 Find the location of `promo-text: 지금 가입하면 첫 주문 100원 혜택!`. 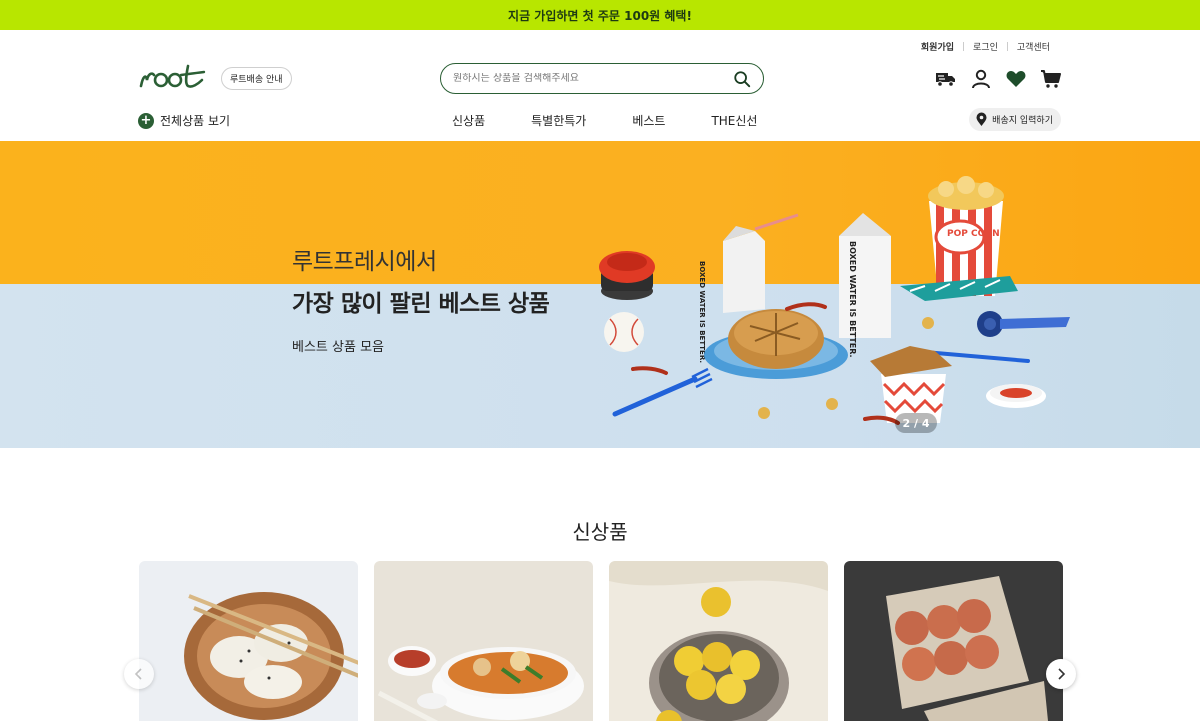

promo-text: 지금 가입하면 첫 주문 100원 혜택! is located at coordinates (600, 15).